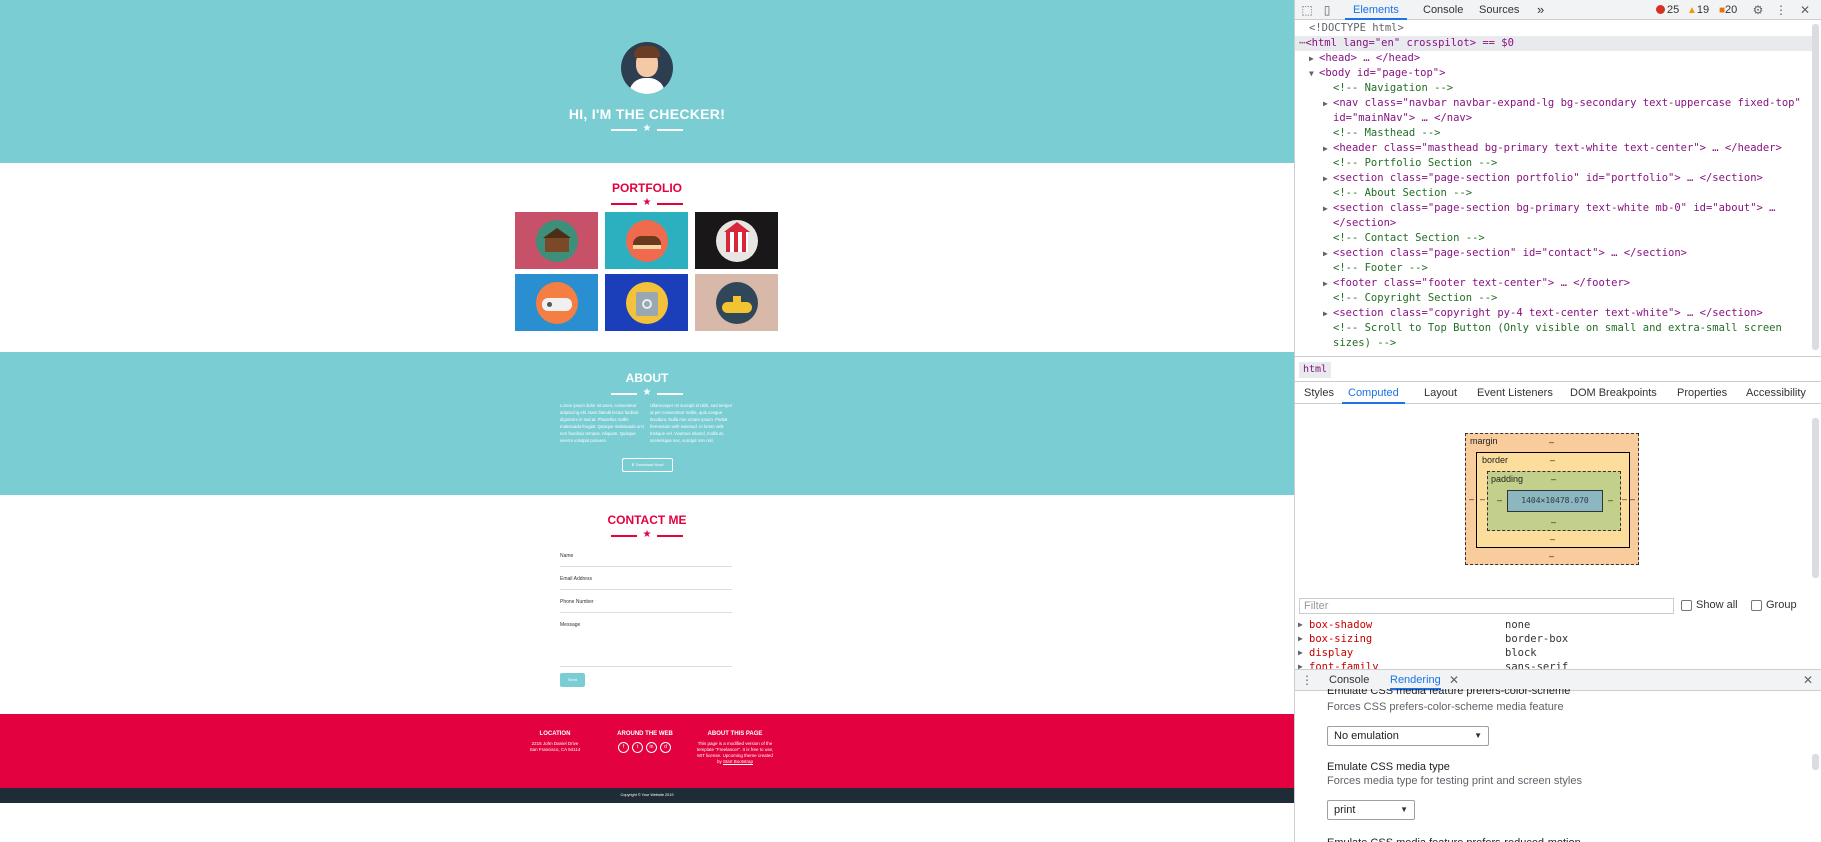 This screenshot has height=842, width=1821. Describe the element at coordinates (1553, 73) in the screenshot. I see `dom-node: ▼ <body id="page-top">` at that location.